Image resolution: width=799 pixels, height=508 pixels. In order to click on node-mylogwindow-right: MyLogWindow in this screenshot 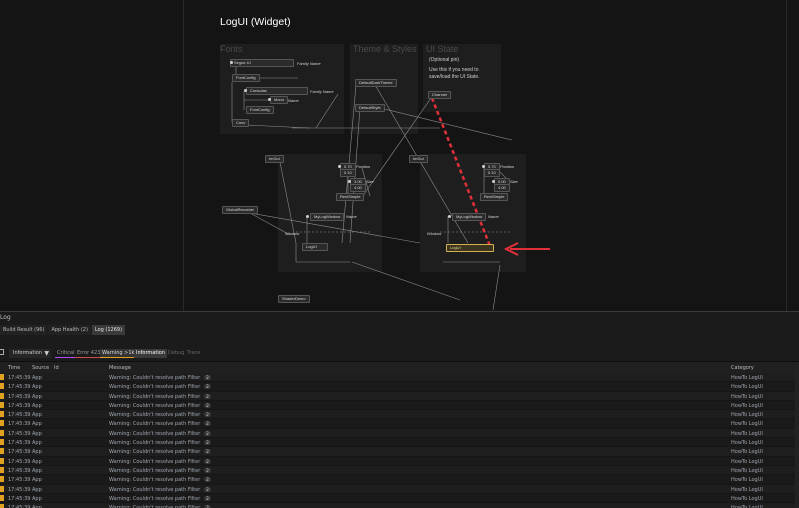, I will do `click(469, 217)`.